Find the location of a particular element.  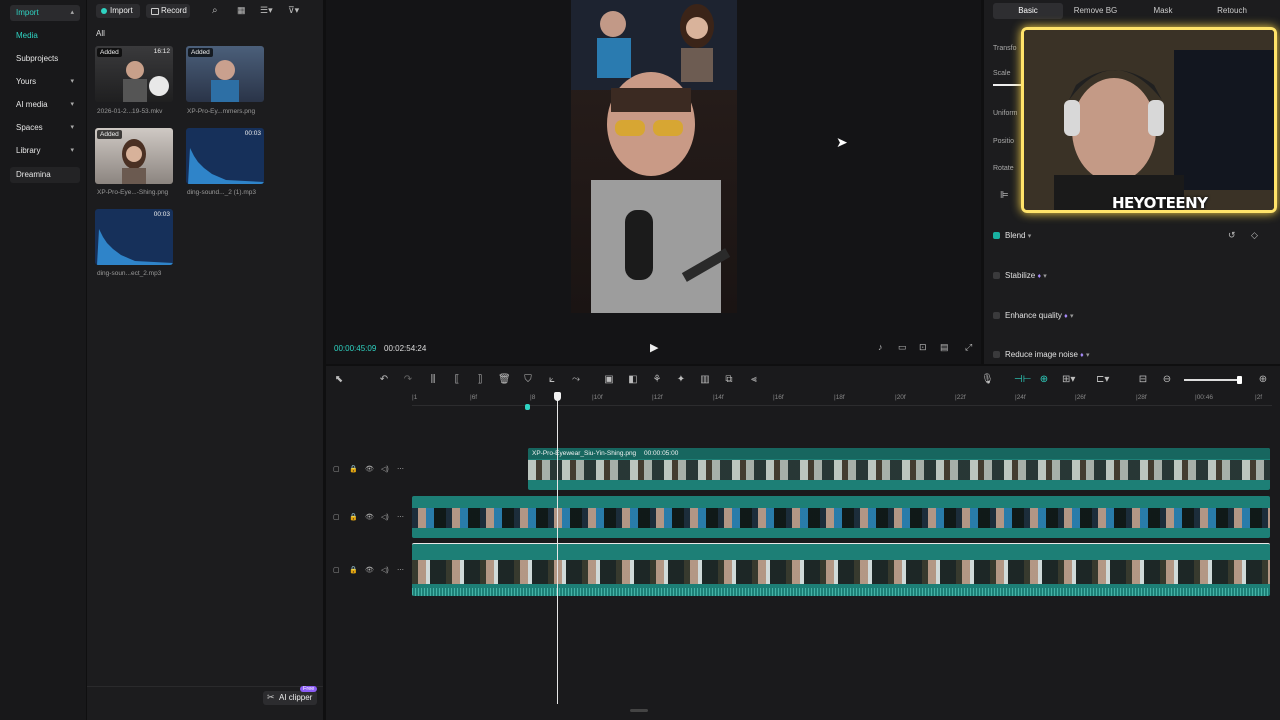

snap-icon: ⊏▾ is located at coordinates (1102, 380).